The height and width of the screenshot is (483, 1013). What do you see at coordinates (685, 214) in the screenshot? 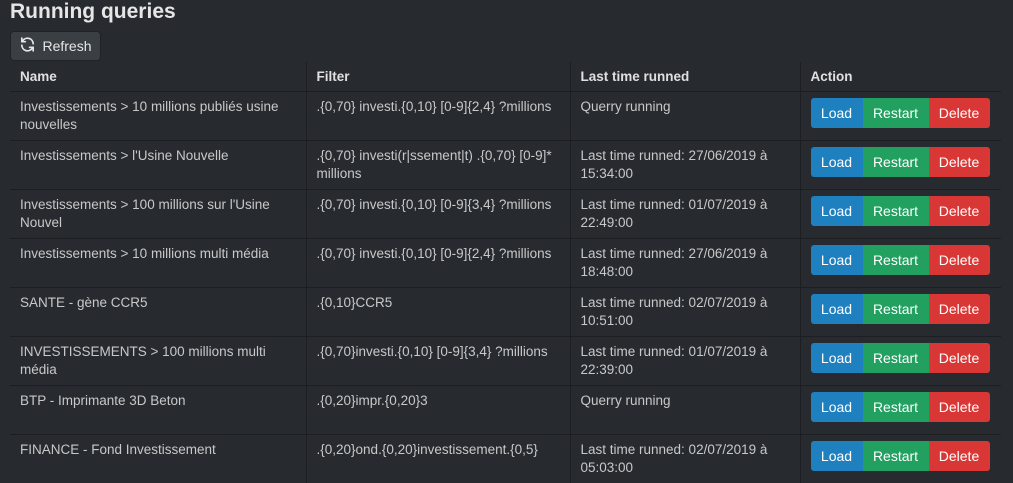
I see `query-last-run: Last time runned: 01/07/2019 à 22:49:00` at bounding box center [685, 214].